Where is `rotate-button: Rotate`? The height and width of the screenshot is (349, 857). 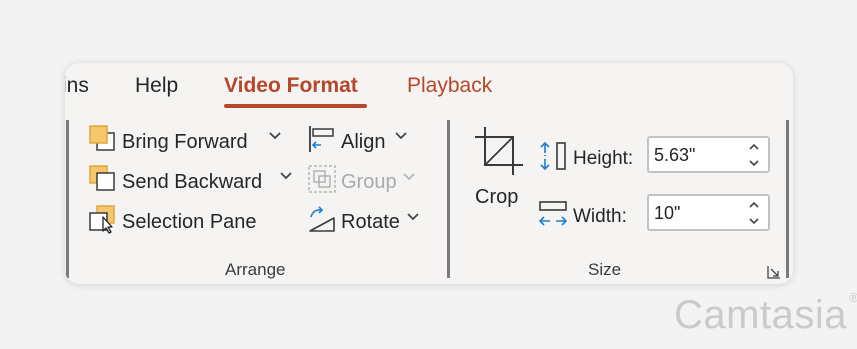
rotate-button: Rotate is located at coordinates (353, 222).